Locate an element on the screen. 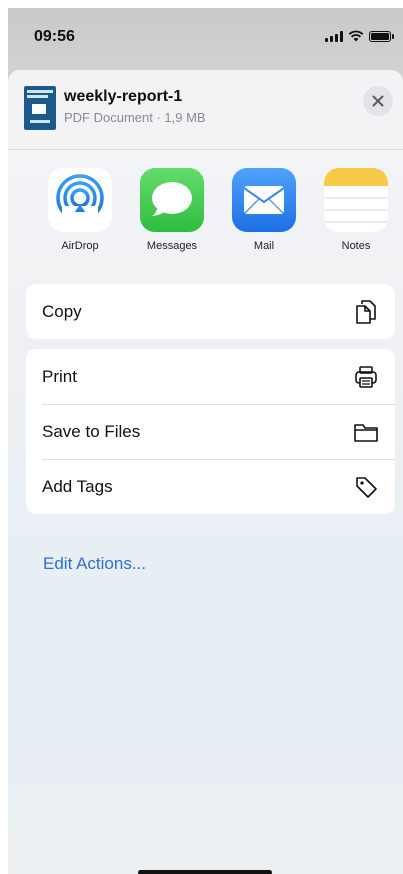 The height and width of the screenshot is (874, 403). app-label: Mail is located at coordinates (264, 246).